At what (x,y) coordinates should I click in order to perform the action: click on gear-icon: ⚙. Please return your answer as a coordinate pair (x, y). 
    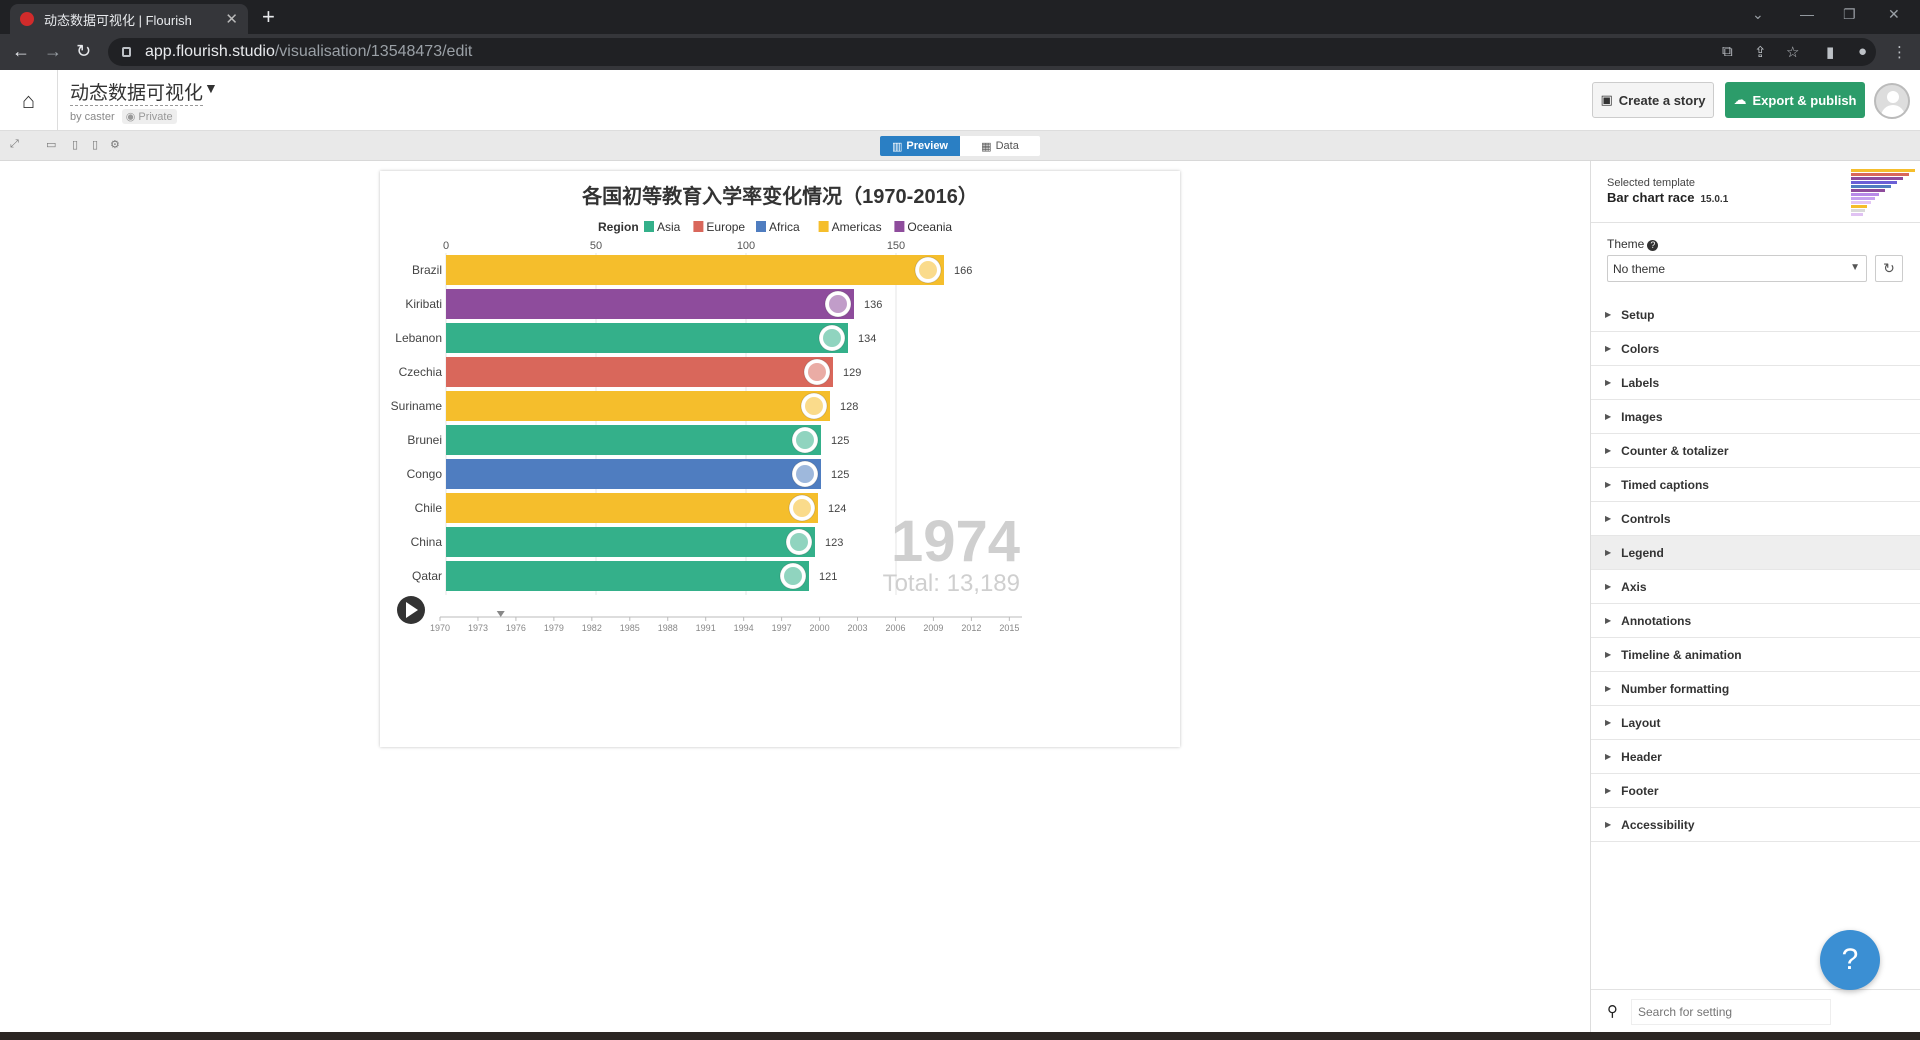
    Looking at the image, I should click on (115, 144).